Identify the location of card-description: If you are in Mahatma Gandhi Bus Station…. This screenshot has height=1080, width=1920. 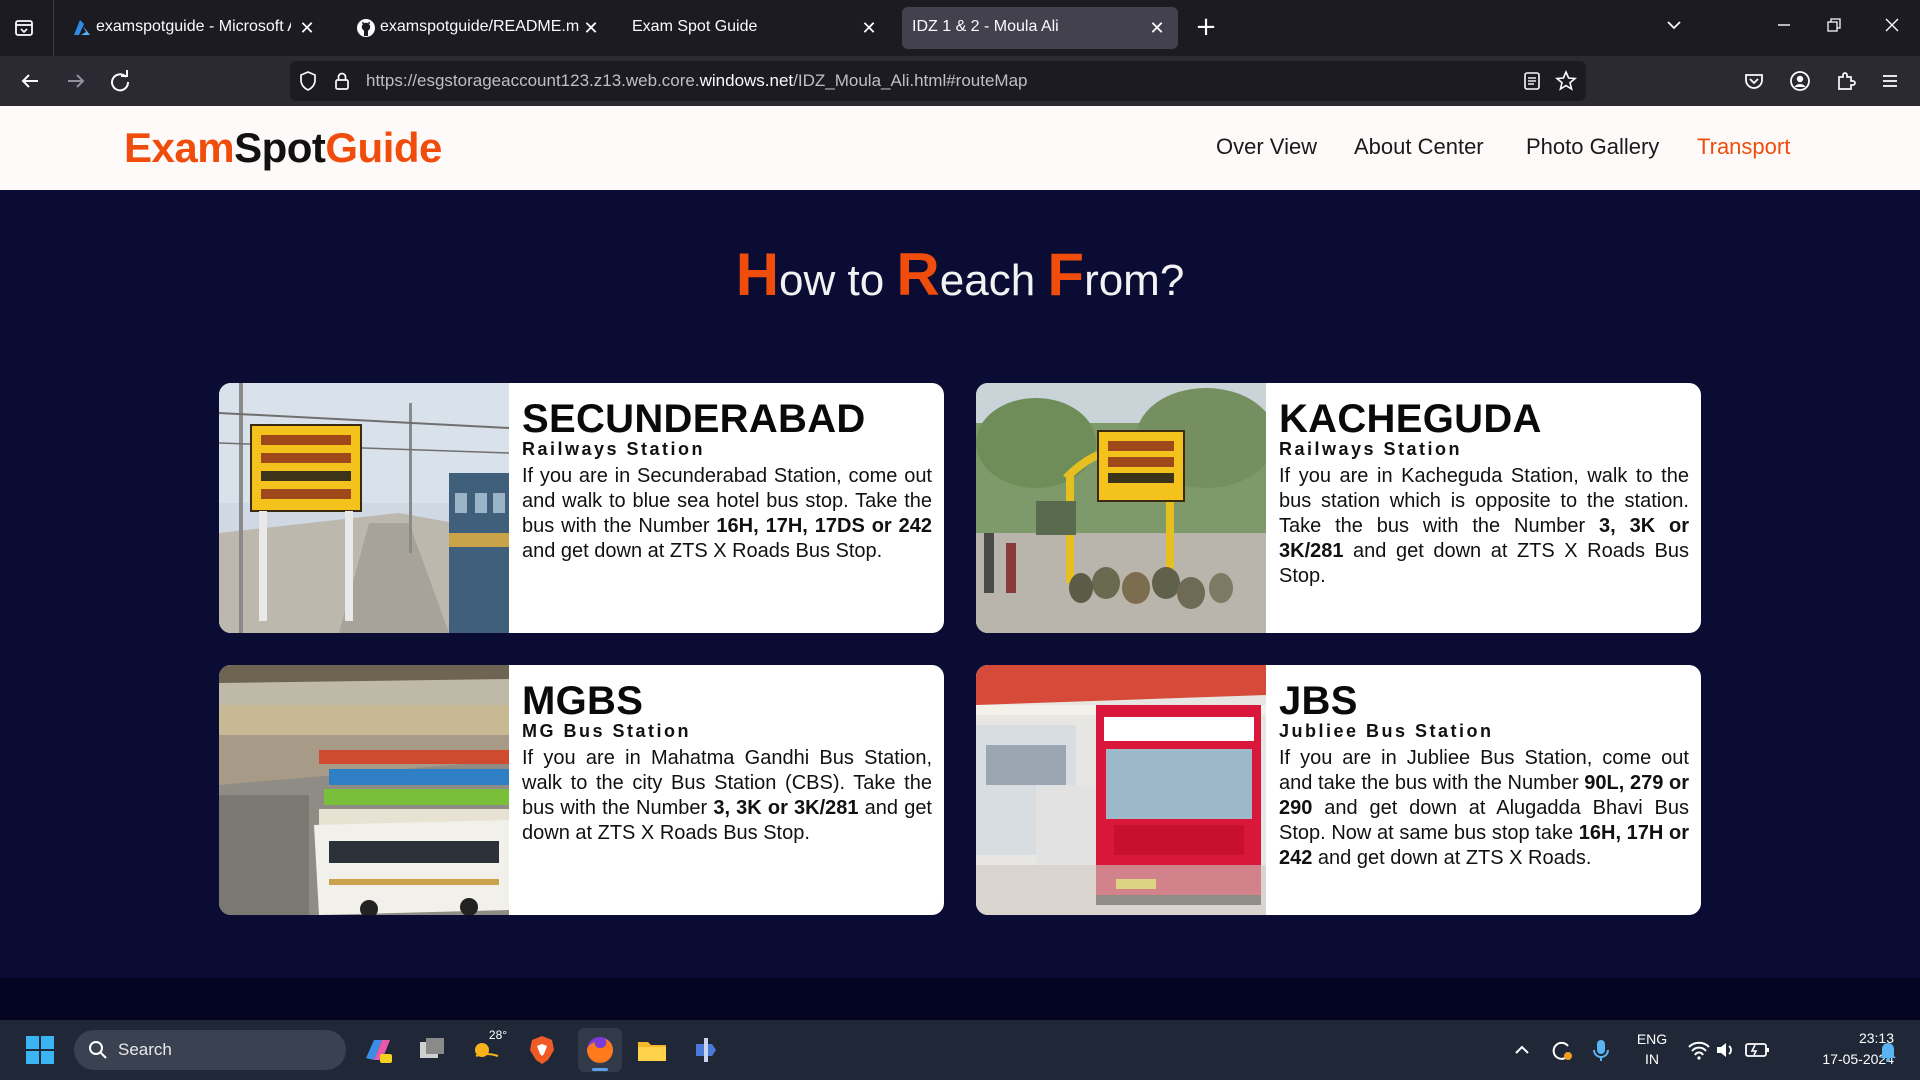
(727, 796).